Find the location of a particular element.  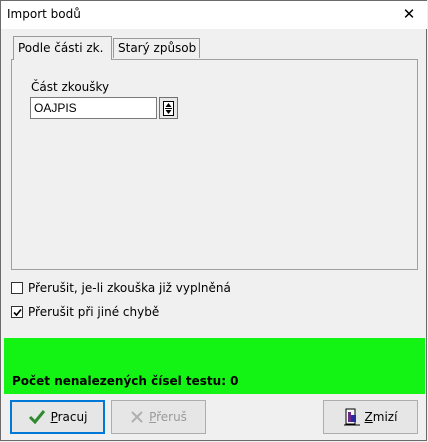

checkbox-label: Přerušit při jiné chybě is located at coordinates (94, 312).